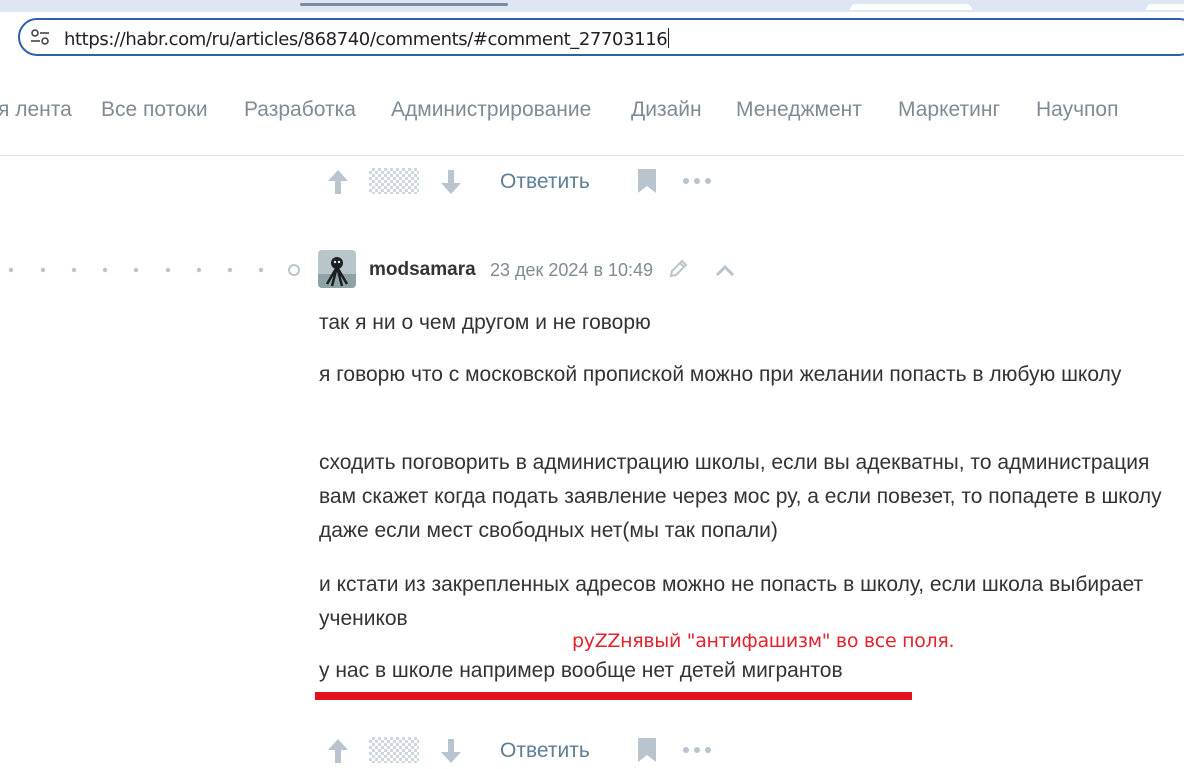 The width and height of the screenshot is (1184, 769). I want to click on annotation-underline, so click(613, 696).